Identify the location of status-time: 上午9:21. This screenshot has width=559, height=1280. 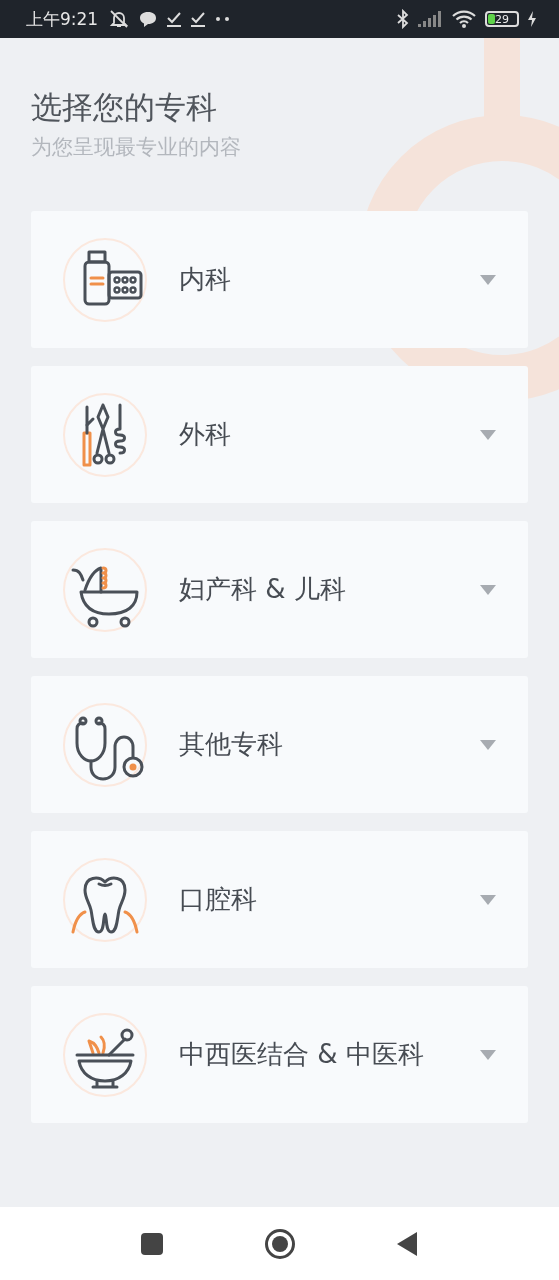
(62, 19).